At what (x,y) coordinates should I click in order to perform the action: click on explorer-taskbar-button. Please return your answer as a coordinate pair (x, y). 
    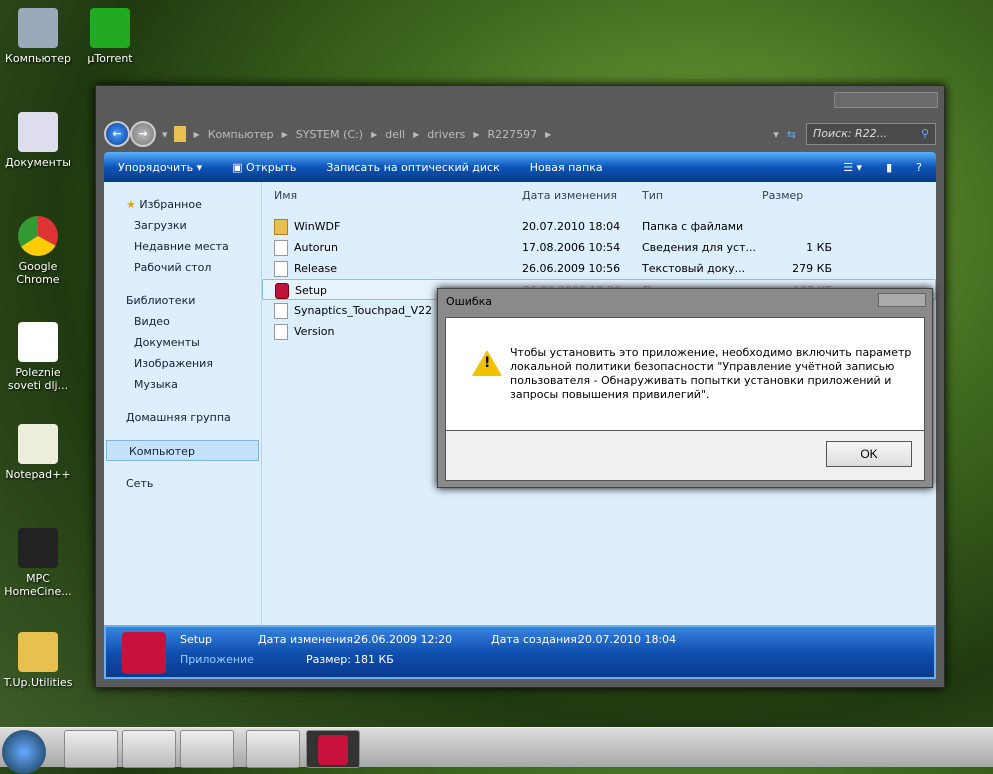
    Looking at the image, I should click on (149, 749).